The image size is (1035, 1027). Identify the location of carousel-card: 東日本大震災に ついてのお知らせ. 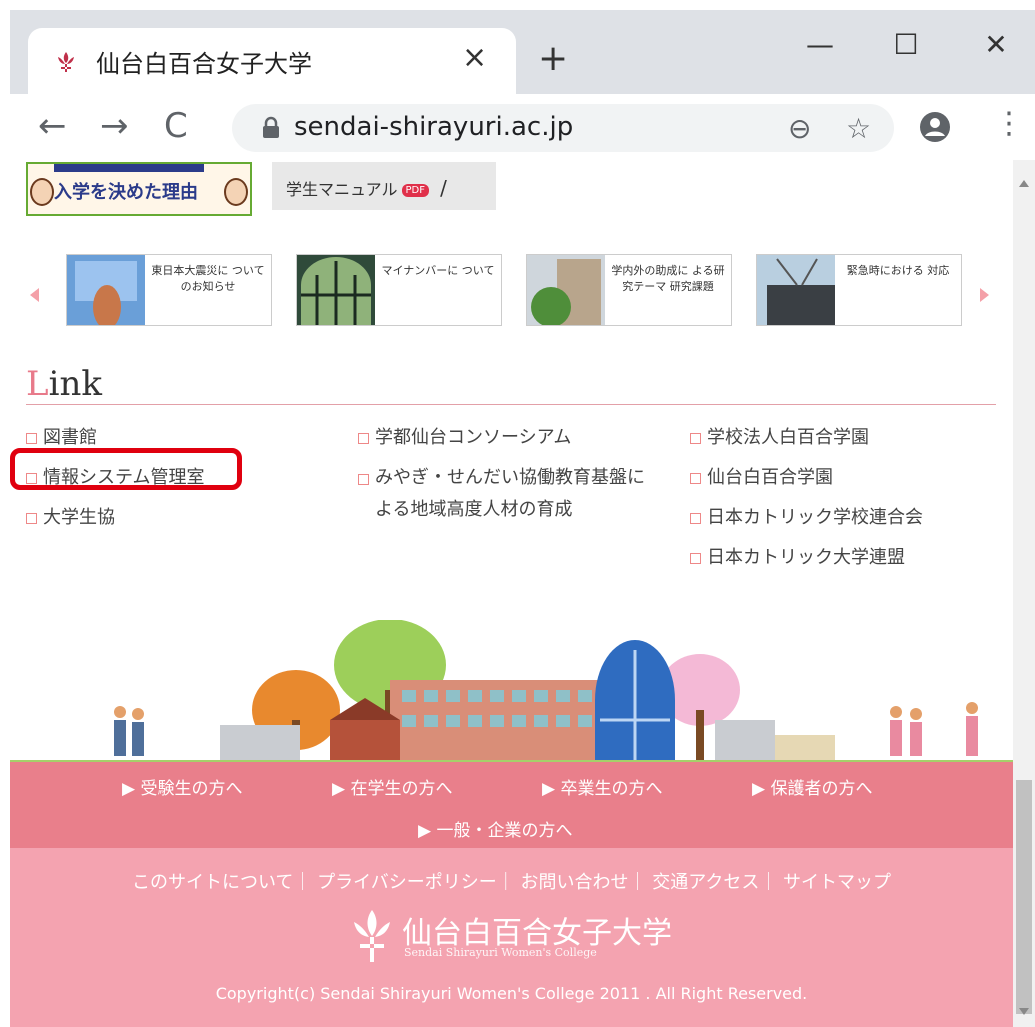
(169, 290).